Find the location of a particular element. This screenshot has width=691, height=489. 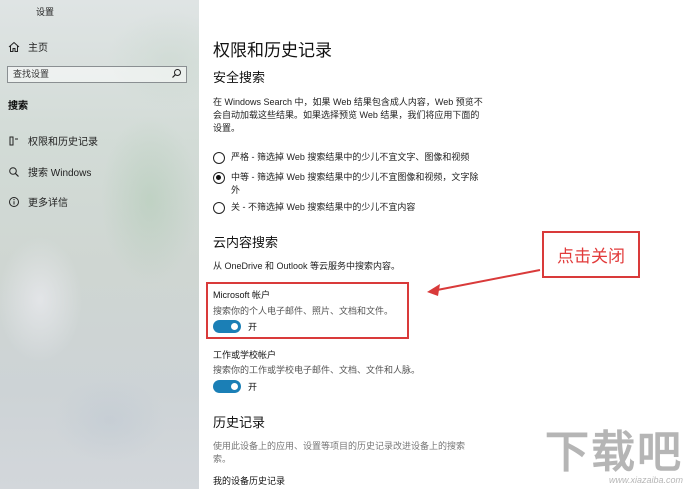

watermark: 下载吧 www.xiazaiba.com is located at coordinates (614, 456).